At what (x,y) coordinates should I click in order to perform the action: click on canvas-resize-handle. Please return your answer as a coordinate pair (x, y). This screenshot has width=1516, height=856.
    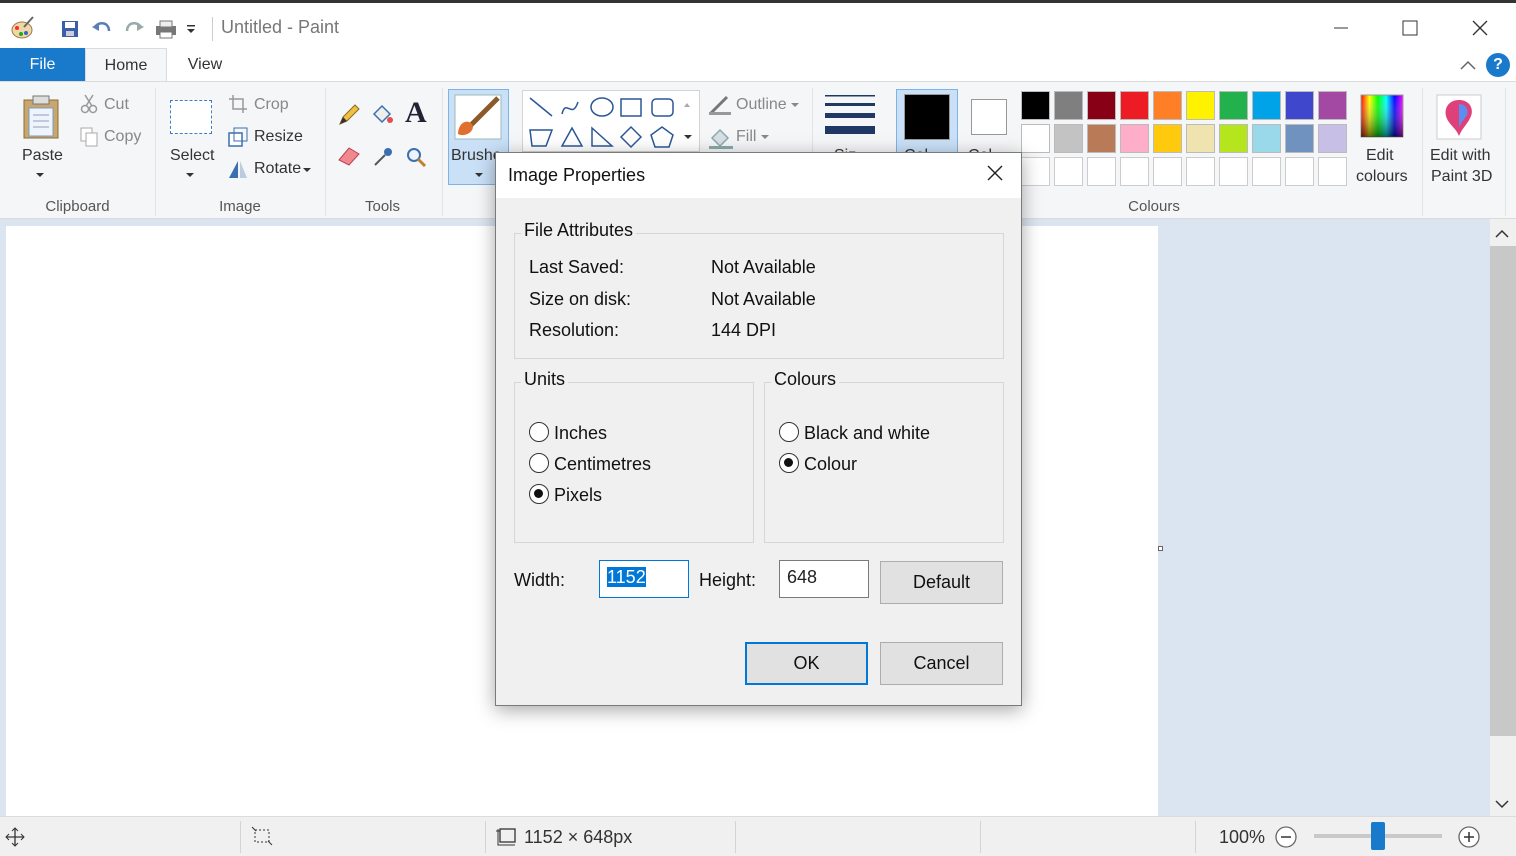
    Looking at the image, I should click on (1160, 548).